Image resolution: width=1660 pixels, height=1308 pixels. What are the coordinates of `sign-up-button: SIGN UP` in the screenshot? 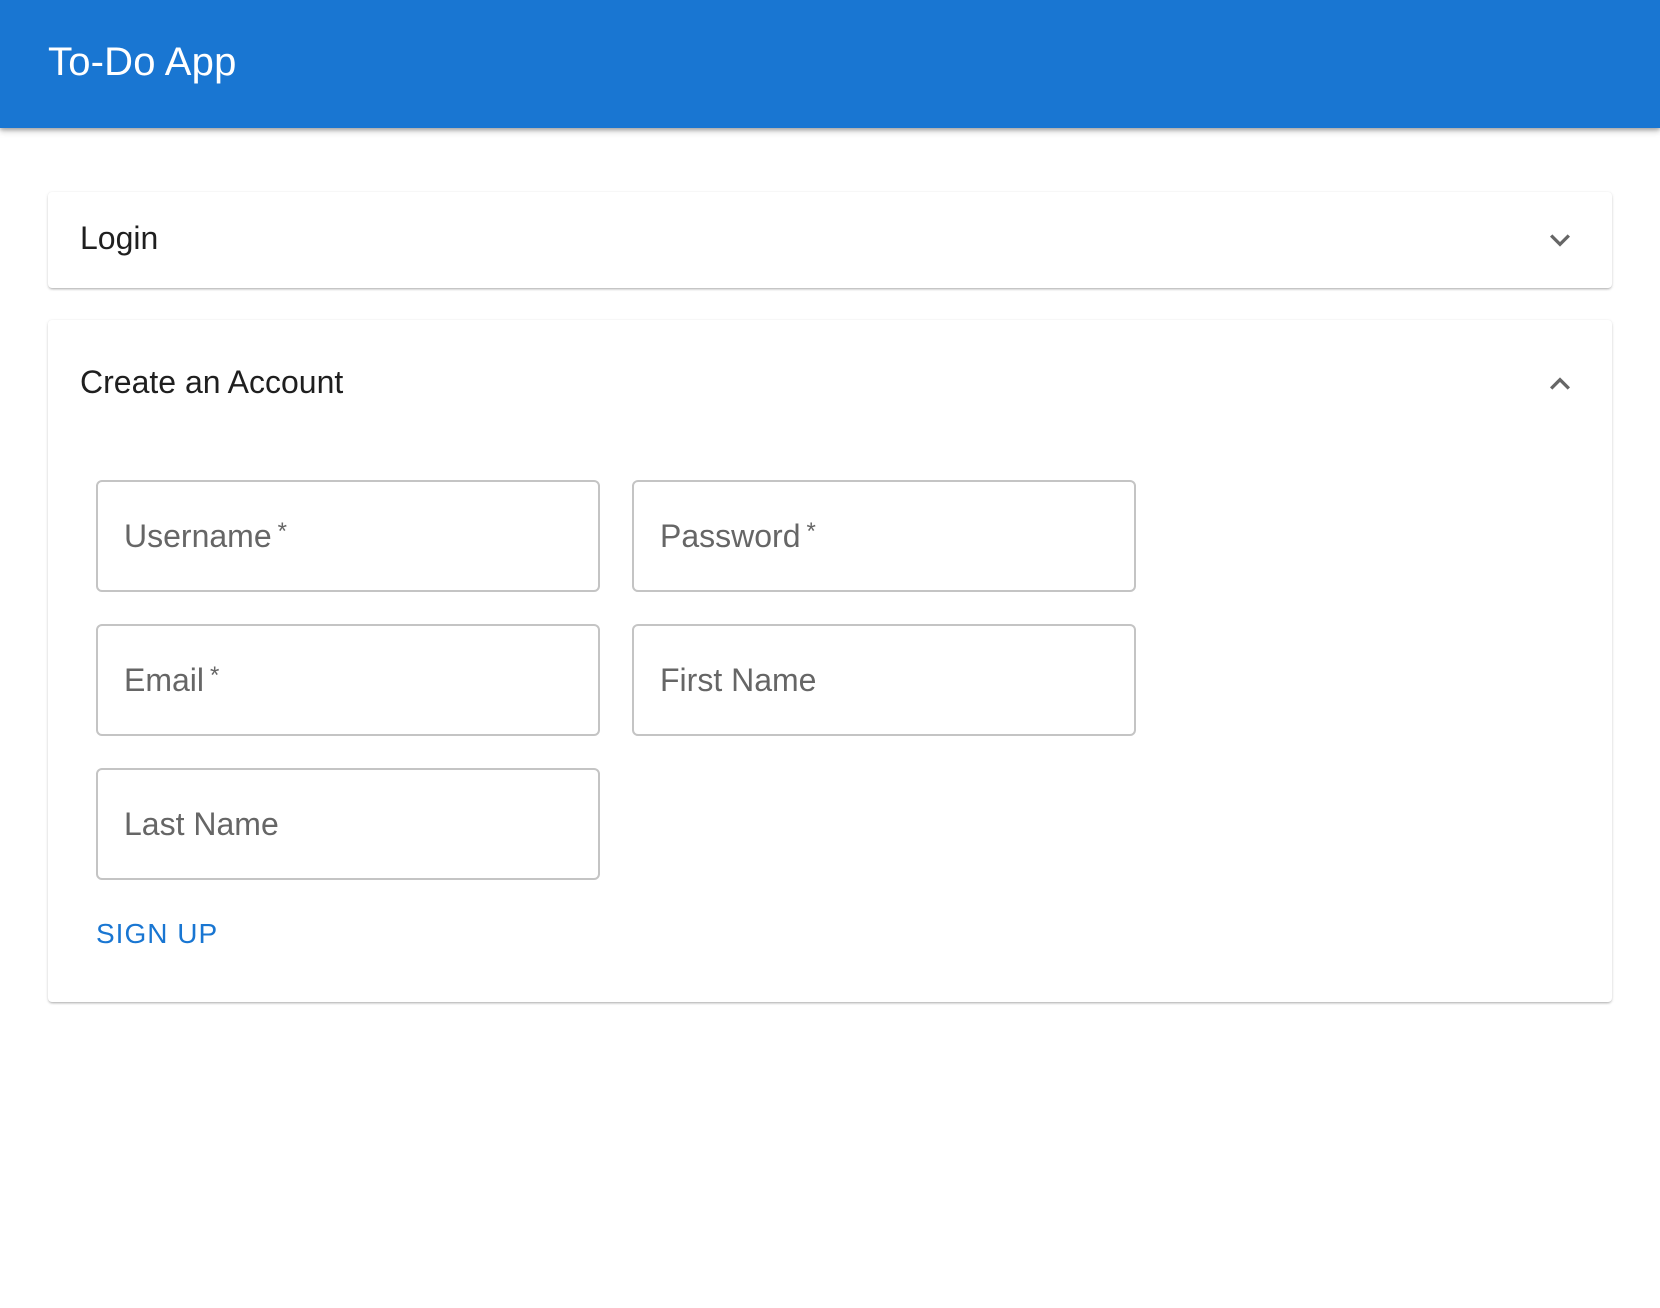 It's located at (157, 934).